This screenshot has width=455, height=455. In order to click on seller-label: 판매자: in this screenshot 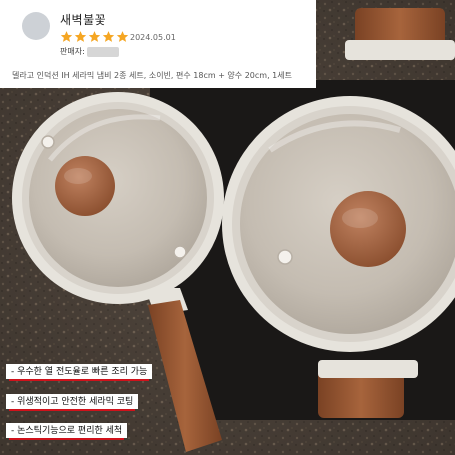, I will do `click(72, 51)`.